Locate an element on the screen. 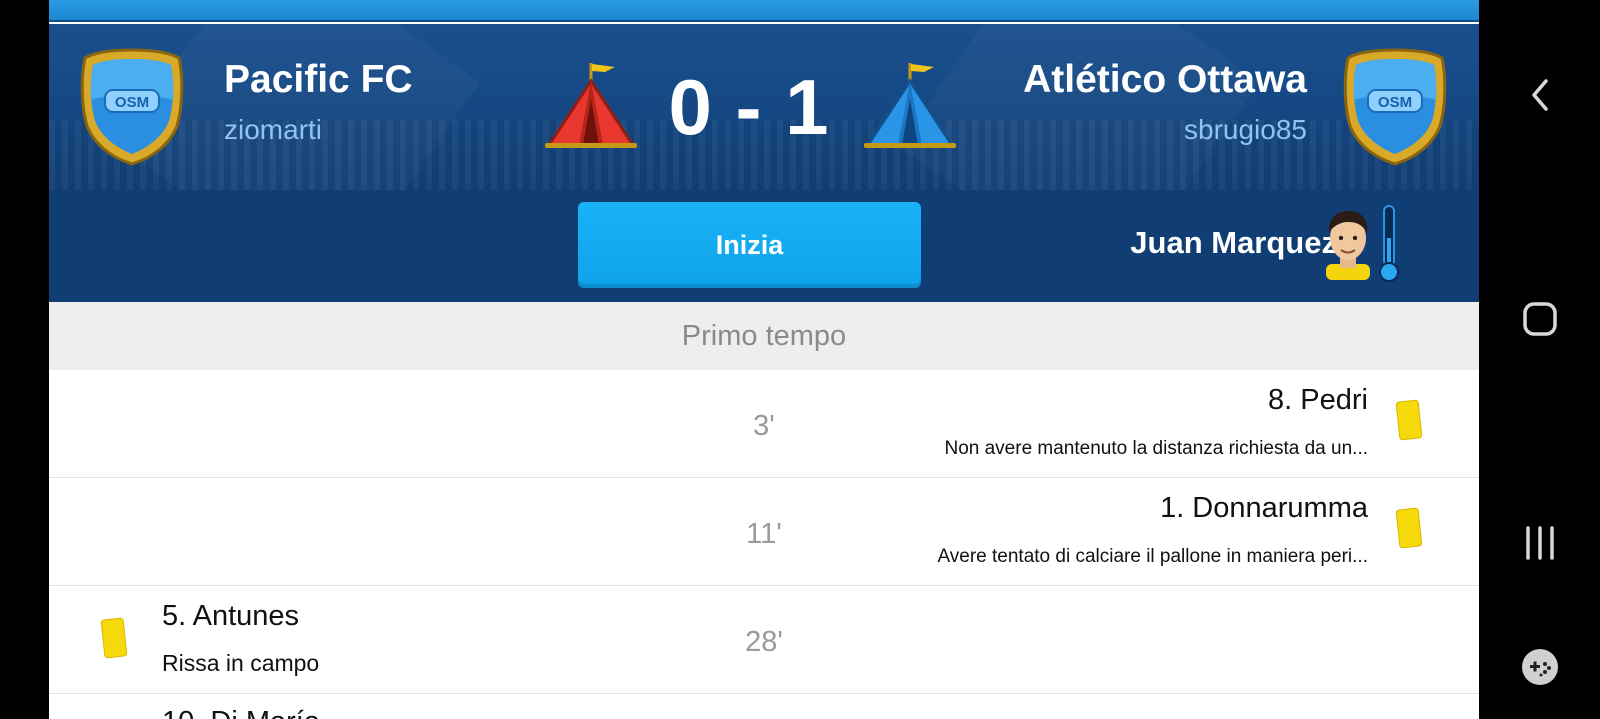  recent-apps-button is located at coordinates (1539, 543).